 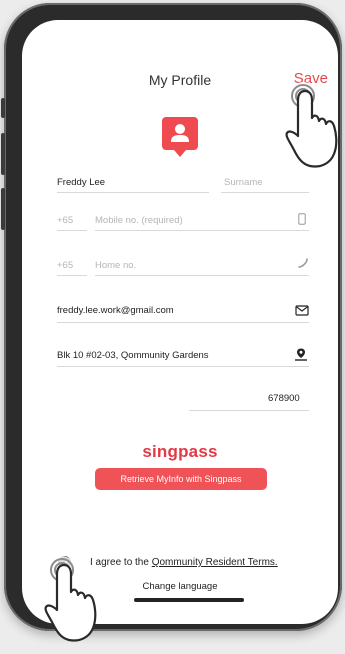 What do you see at coordinates (180, 451) in the screenshot?
I see `singpass-logo: singpass` at bounding box center [180, 451].